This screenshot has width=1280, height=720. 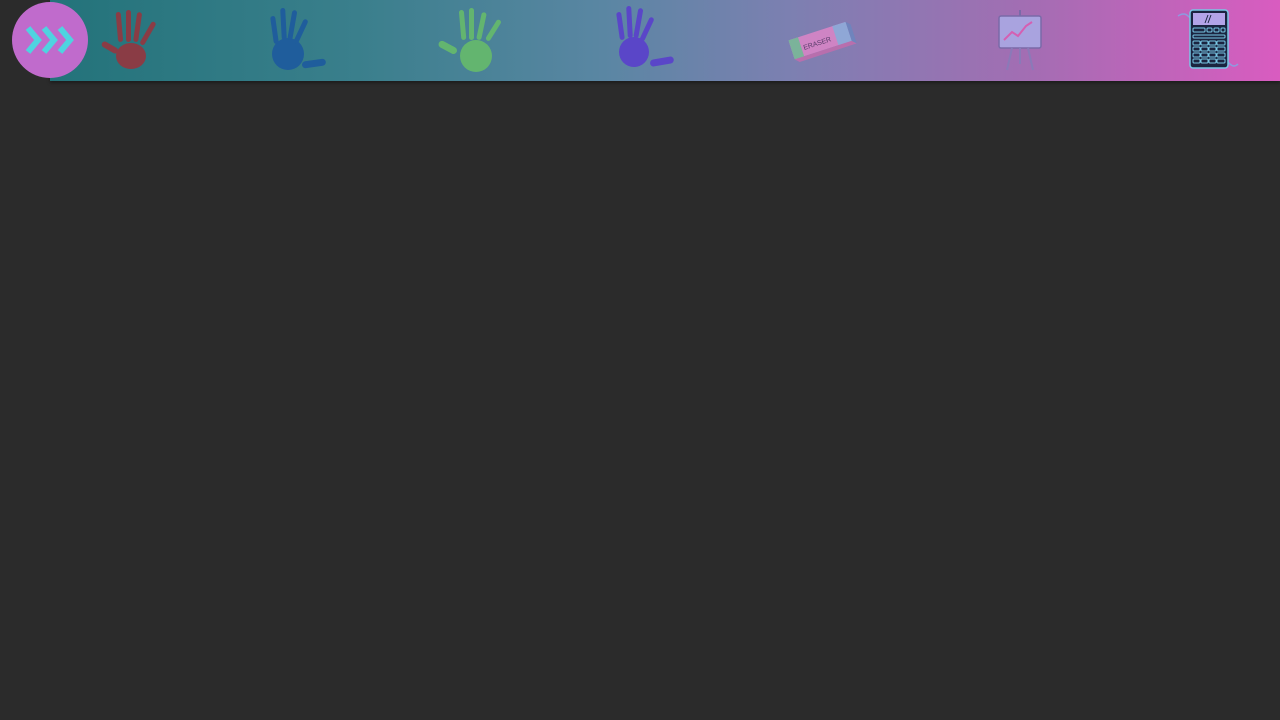 I want to click on green-handprint-tool, so click(x=471, y=40).